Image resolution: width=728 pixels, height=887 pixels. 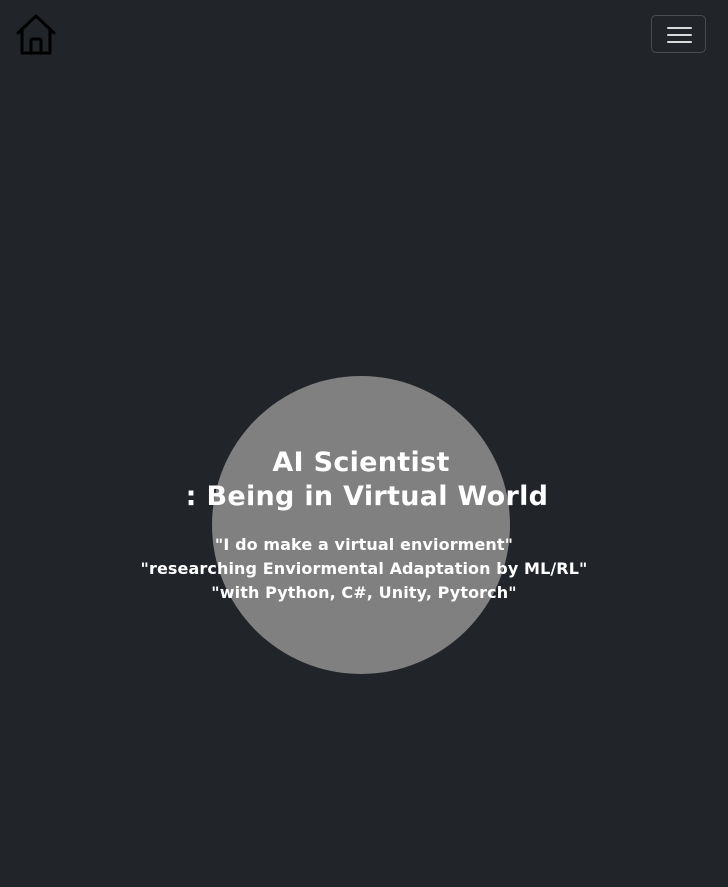 What do you see at coordinates (364, 592) in the screenshot?
I see `hero-quote-line: "with Python, C#, Unity, Pytorch"` at bounding box center [364, 592].